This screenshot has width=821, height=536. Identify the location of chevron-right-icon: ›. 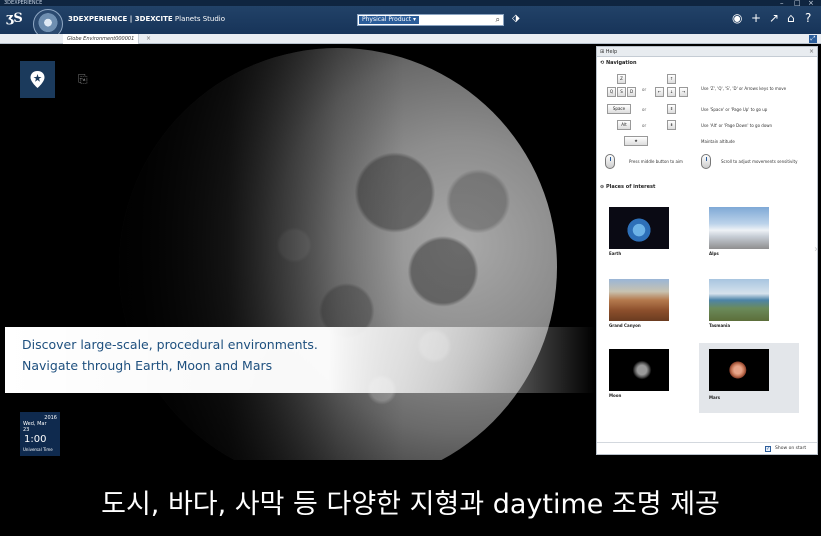
(816, 249).